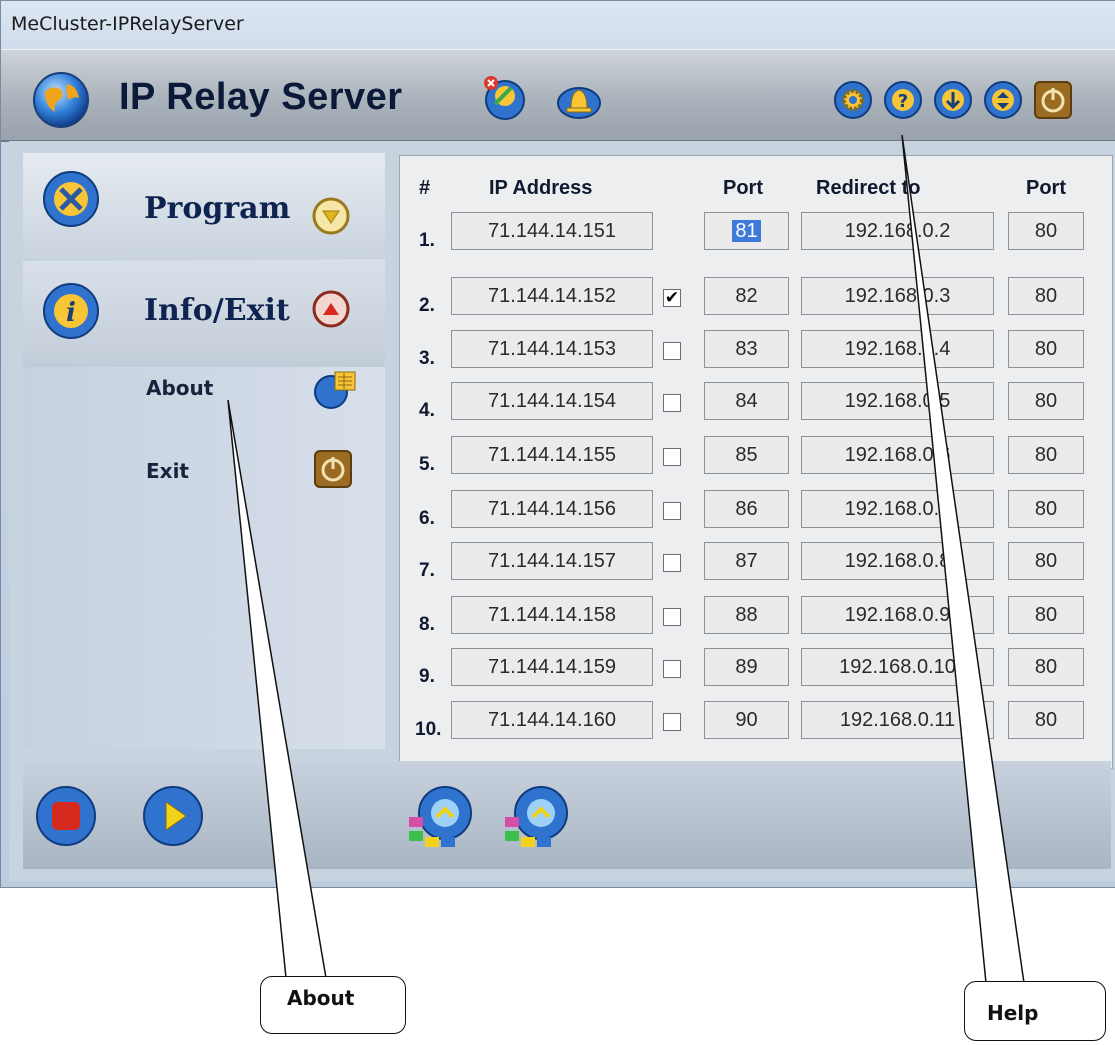 Image resolution: width=1115 pixels, height=1045 pixels. What do you see at coordinates (277, 689) in the screenshot?
I see `about-callout-pointer` at bounding box center [277, 689].